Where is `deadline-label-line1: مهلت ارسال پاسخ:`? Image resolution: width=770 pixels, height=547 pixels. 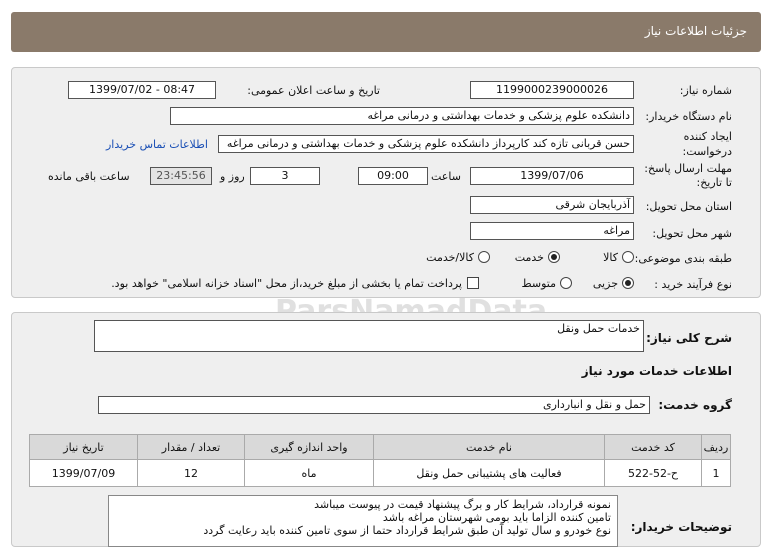
deadline-label-line1: مهلت ارسال پاسخ: is located at coordinates (688, 168).